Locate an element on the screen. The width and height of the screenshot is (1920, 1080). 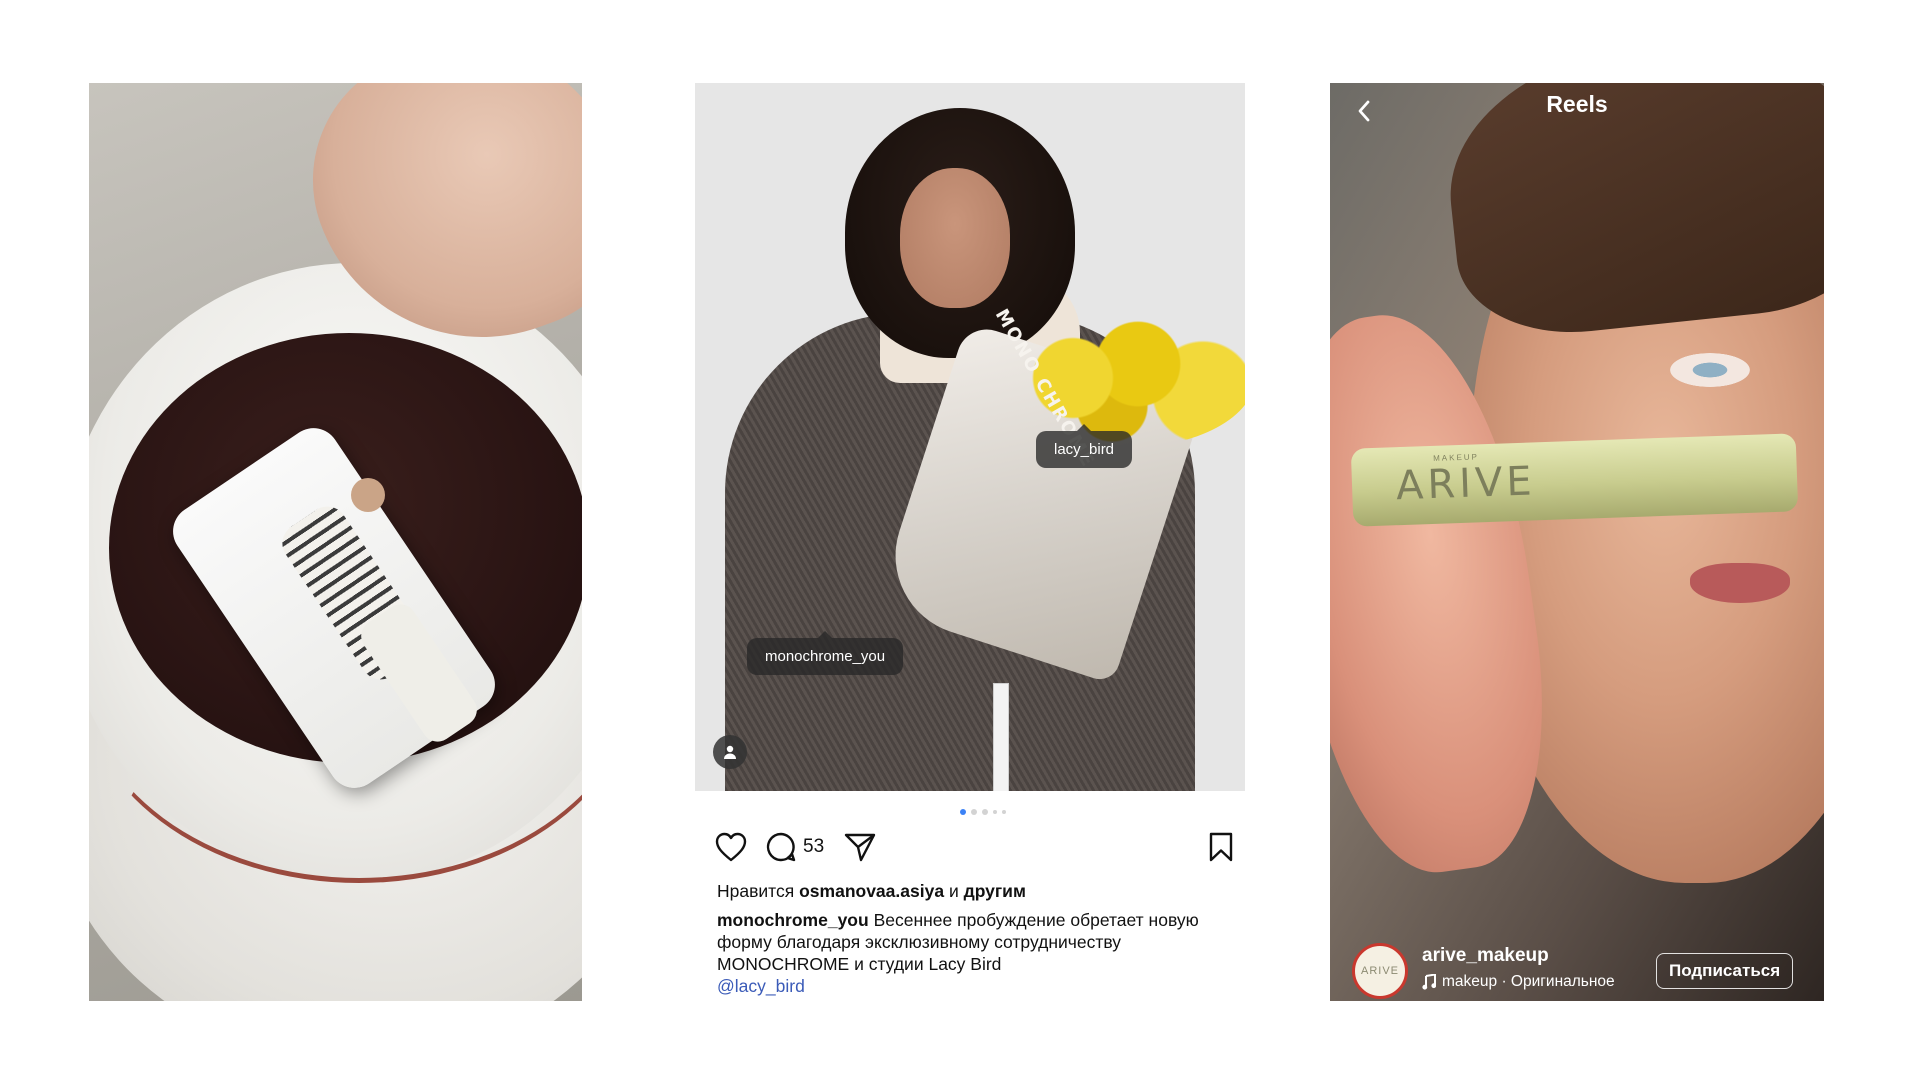
user-tags-icon is located at coordinates (730, 752).